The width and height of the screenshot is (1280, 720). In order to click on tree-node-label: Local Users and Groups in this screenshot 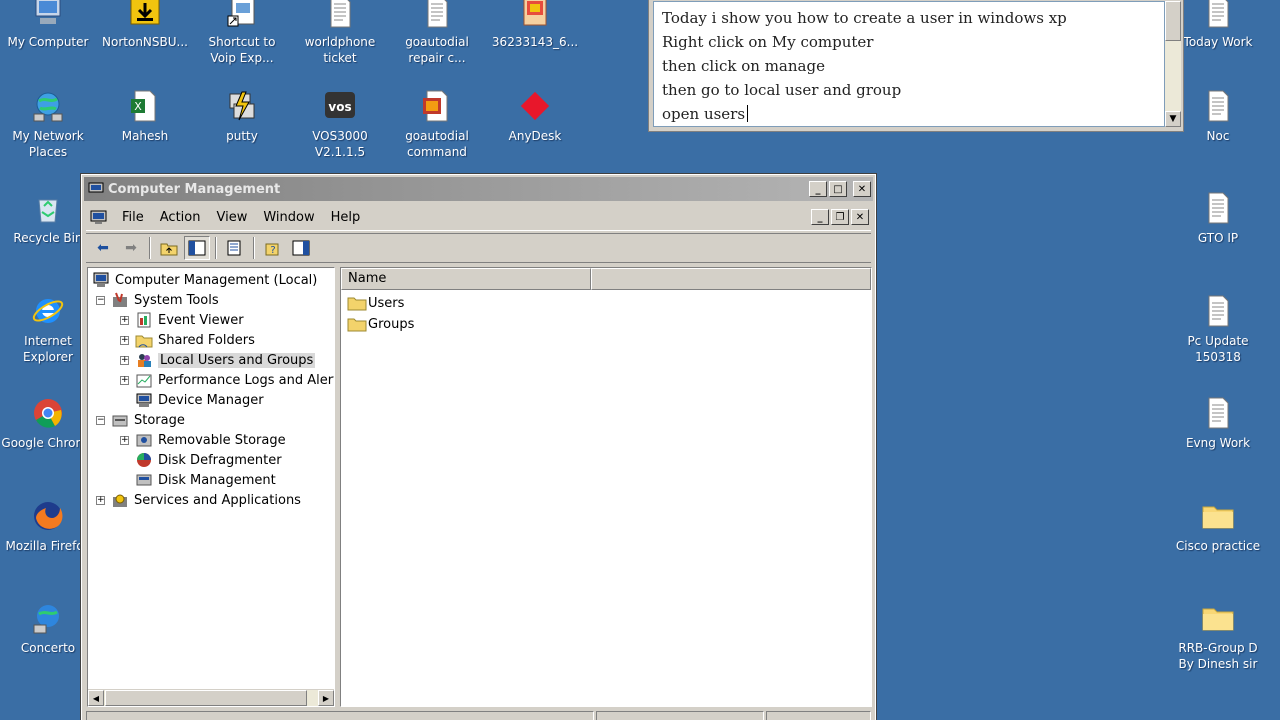, I will do `click(237, 360)`.